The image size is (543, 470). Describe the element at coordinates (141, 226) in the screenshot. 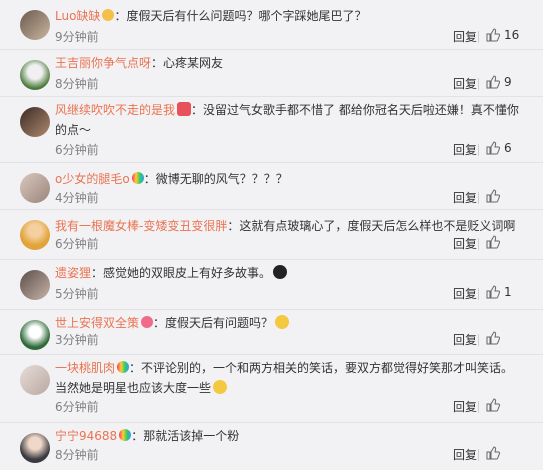

I see `username-link: 我有一根魔女棒-变矮变丑变很胖` at that location.